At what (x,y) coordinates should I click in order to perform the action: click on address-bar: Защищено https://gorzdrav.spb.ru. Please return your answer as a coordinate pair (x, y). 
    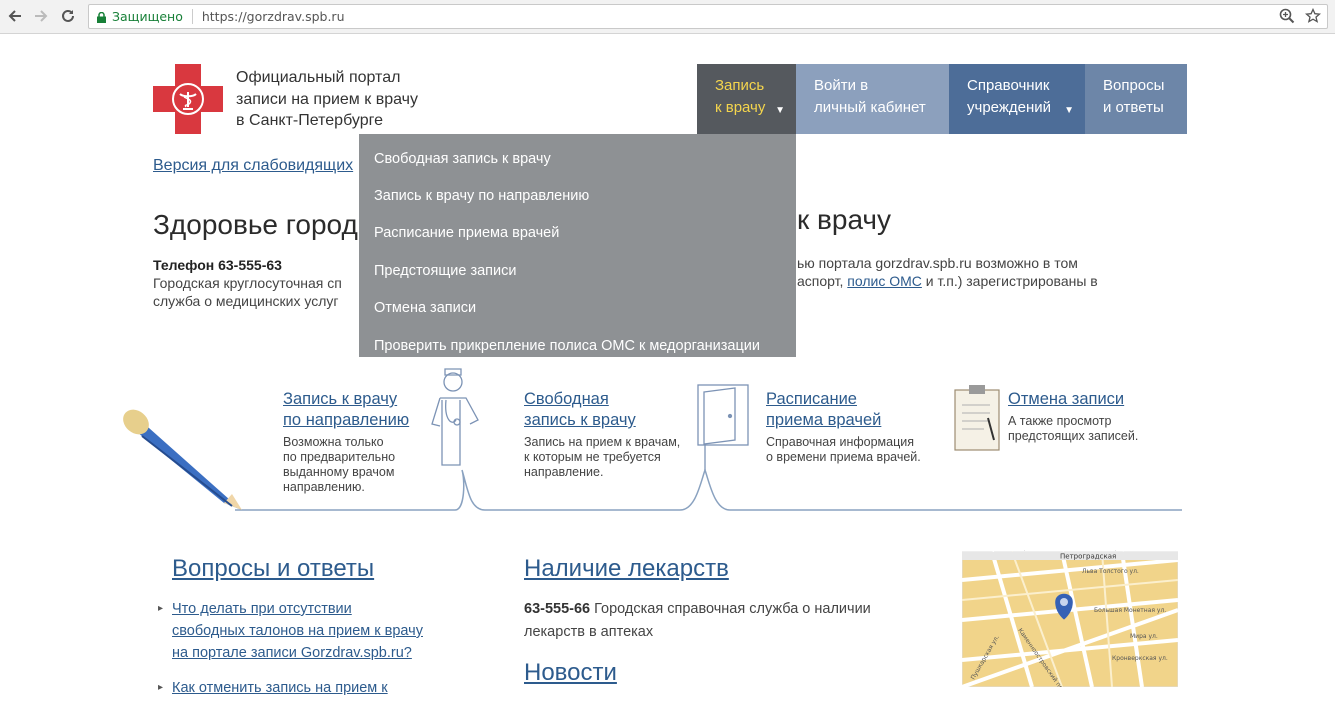
    Looking at the image, I should click on (708, 16).